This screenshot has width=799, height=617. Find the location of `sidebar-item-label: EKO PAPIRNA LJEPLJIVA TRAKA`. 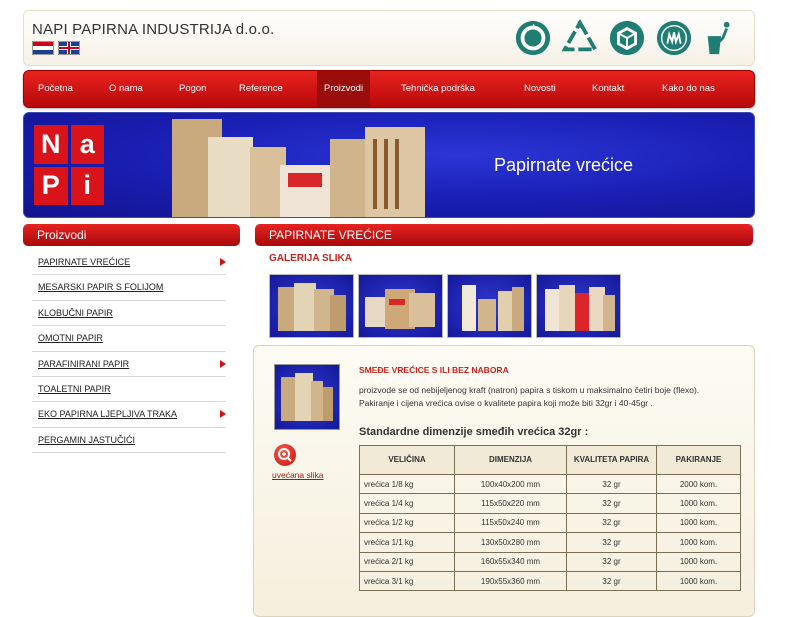

sidebar-item-label: EKO PAPIRNA LJEPLJIVA TRAKA is located at coordinates (108, 414).